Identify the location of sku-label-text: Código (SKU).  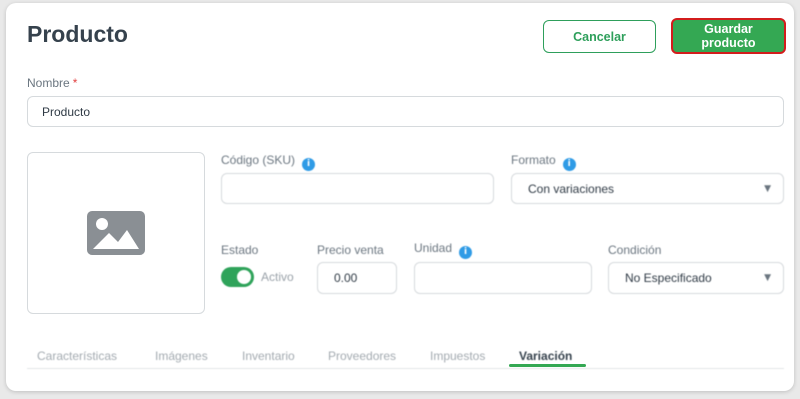
(258, 160).